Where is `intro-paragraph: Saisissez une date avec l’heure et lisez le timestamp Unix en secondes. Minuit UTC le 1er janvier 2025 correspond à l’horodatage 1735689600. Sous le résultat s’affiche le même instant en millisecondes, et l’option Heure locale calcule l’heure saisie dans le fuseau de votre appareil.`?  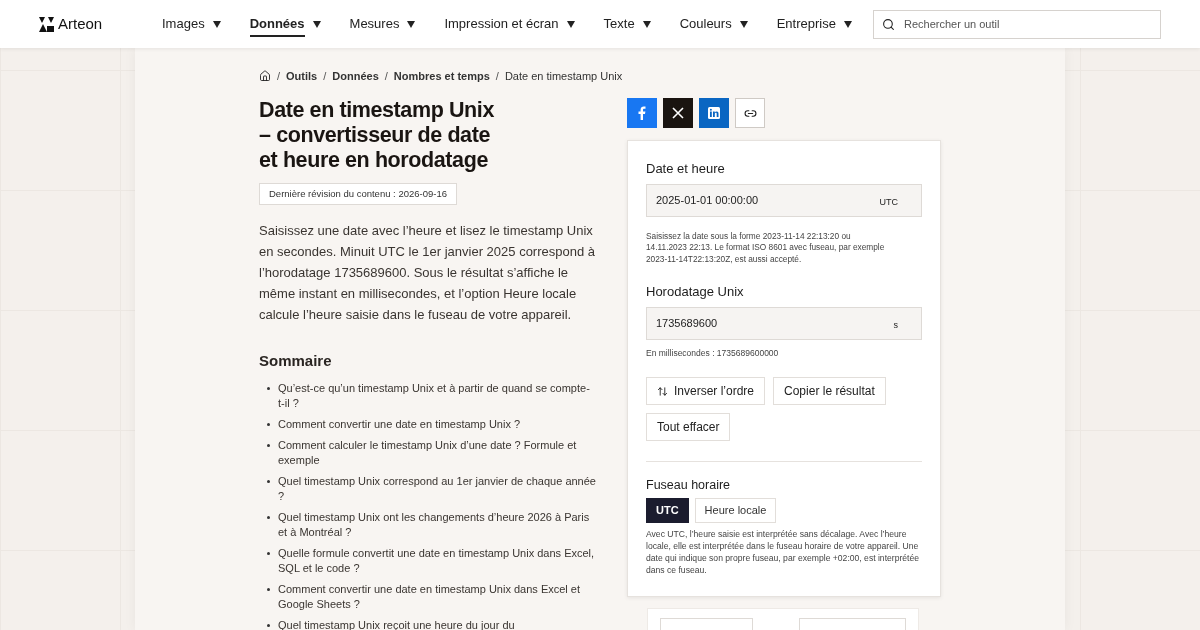 intro-paragraph: Saisissez une date avec l’heure et lisez le timestamp Unix en secondes. Minuit UTC le 1er janvier 2025 correspond à l’horodatage 1735689600. Sous le résultat s’affiche le même instant en millisecondes, et l’option Heure locale calcule l’heure saisie dans le fuseau de votre appareil. is located at coordinates (427, 273).